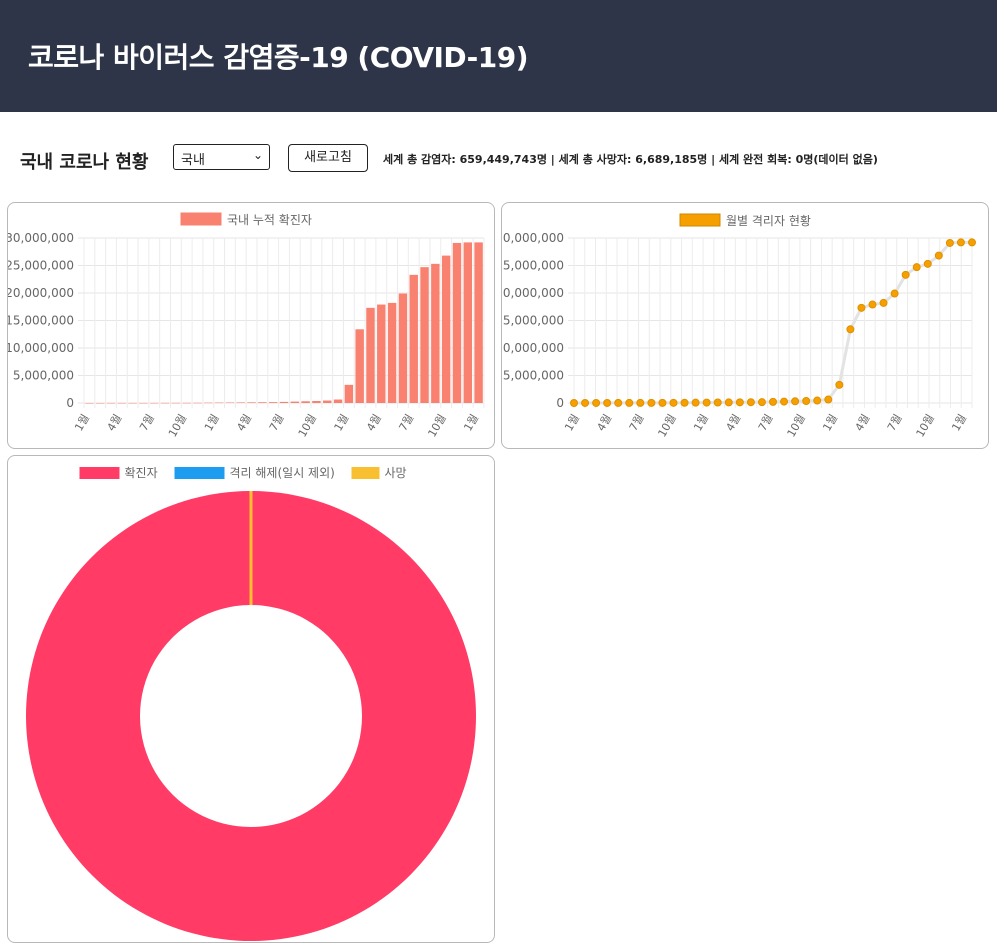 Image resolution: width=997 pixels, height=952 pixels. I want to click on region-select: 국내 ⌄, so click(221, 157).